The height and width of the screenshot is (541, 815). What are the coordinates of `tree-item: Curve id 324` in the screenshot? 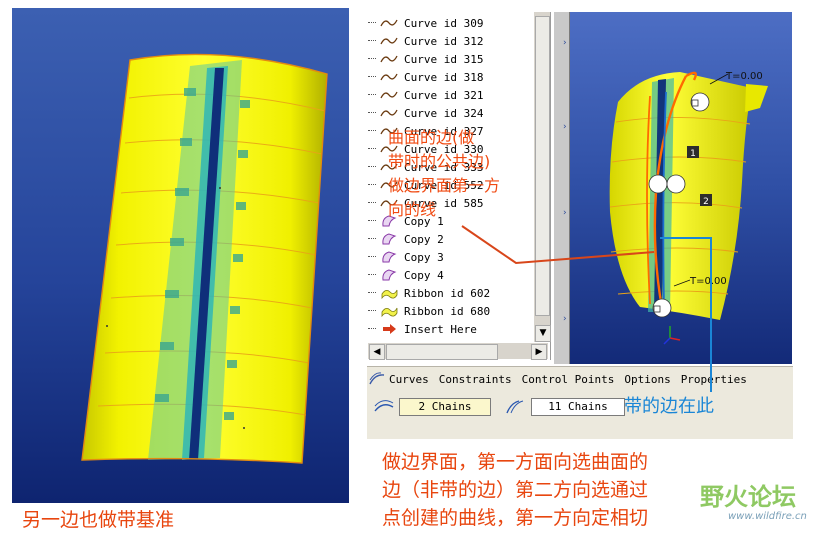 It's located at (458, 113).